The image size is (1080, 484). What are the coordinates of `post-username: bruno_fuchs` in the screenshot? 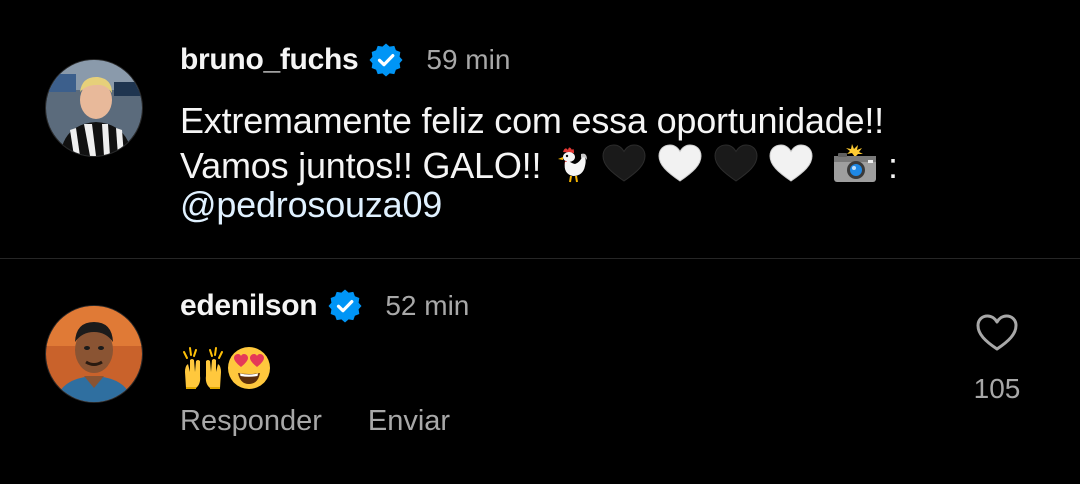 It's located at (269, 60).